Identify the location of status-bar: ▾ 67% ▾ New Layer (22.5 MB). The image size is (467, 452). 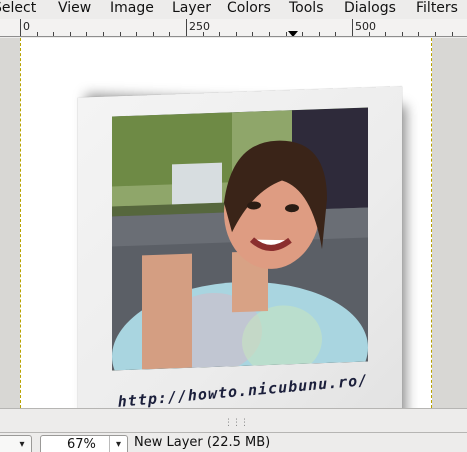
(233, 442).